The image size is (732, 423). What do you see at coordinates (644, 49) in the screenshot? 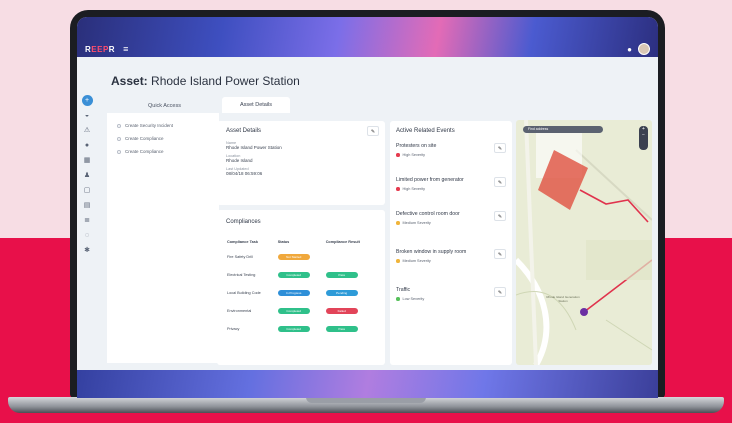
I see `avatar` at bounding box center [644, 49].